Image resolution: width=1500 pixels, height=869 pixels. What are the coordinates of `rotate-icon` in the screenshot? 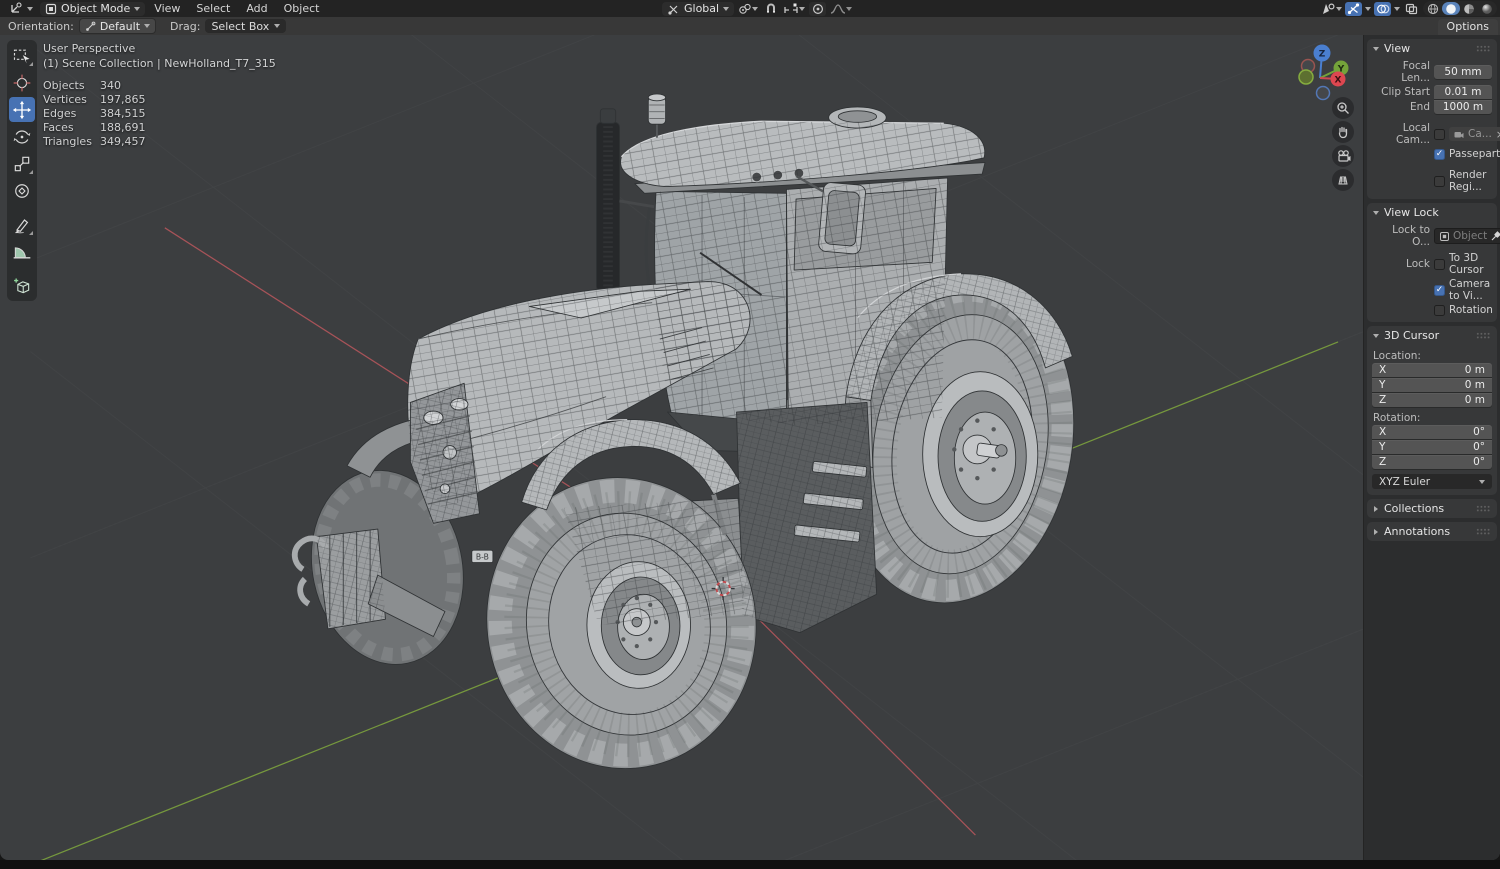 It's located at (22, 136).